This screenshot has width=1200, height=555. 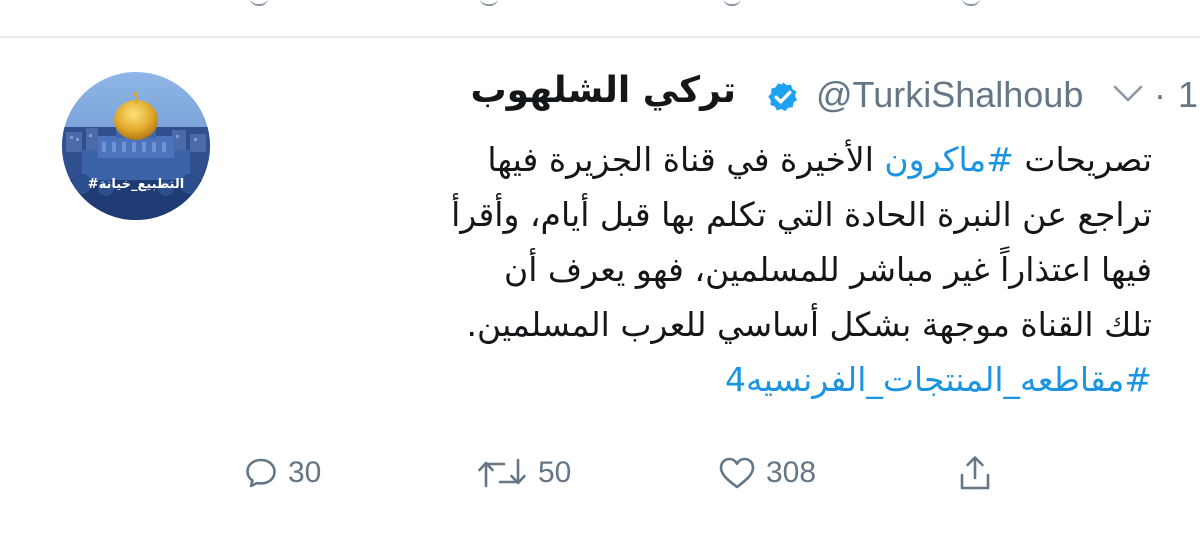 I want to click on like-button: 308, so click(x=767, y=473).